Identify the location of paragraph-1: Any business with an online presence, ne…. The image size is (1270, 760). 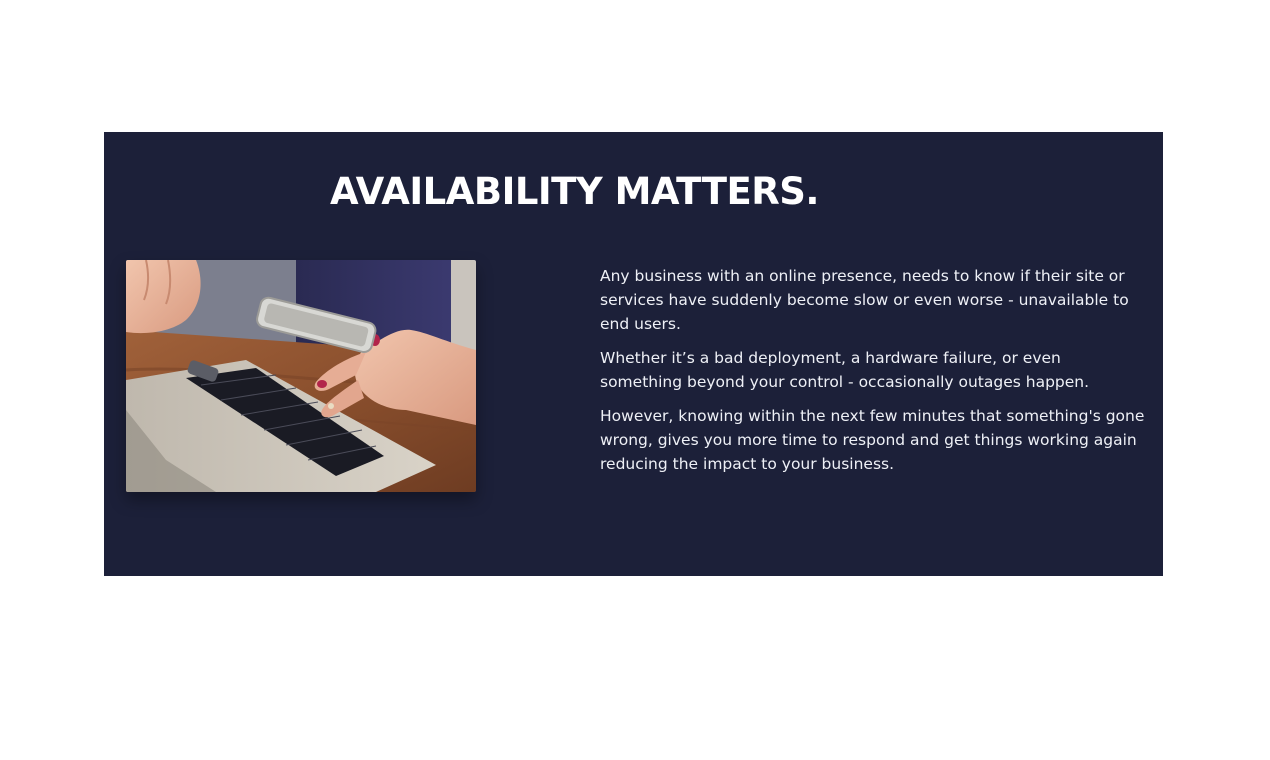
(864, 300).